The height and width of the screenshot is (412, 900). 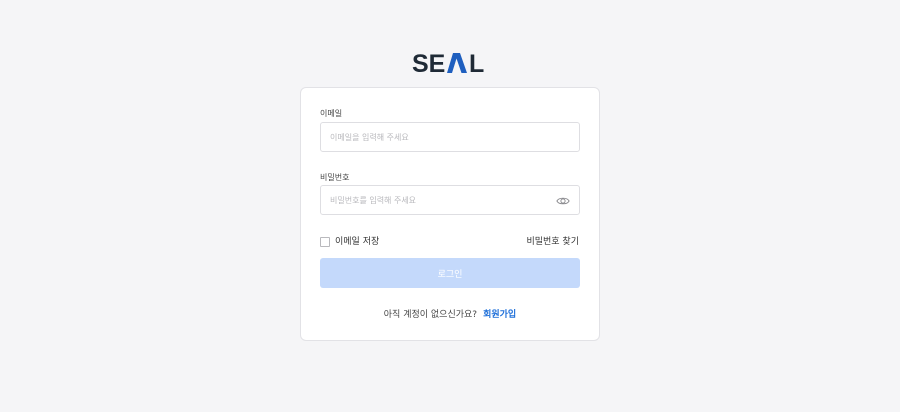 What do you see at coordinates (563, 201) in the screenshot?
I see `eye-icon` at bounding box center [563, 201].